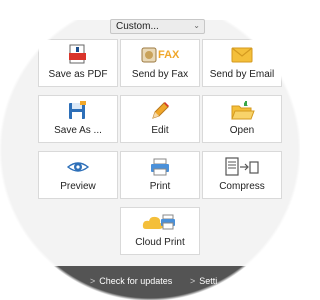  I want to click on pdf-icon, so click(78, 55).